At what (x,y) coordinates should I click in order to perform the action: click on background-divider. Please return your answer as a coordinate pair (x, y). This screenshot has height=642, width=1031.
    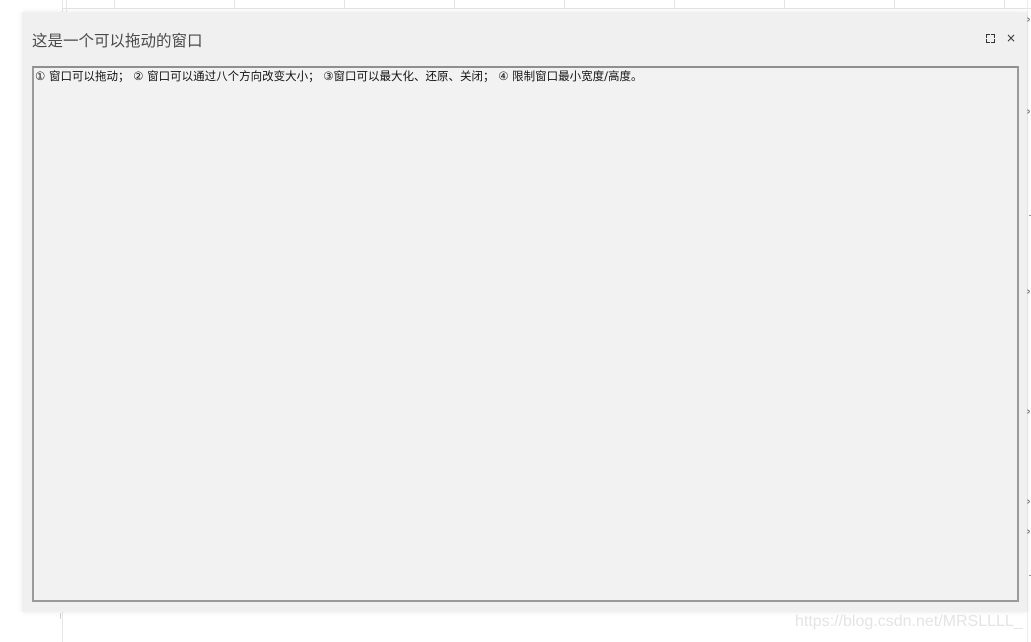
    Looking at the image, I should click on (60, 616).